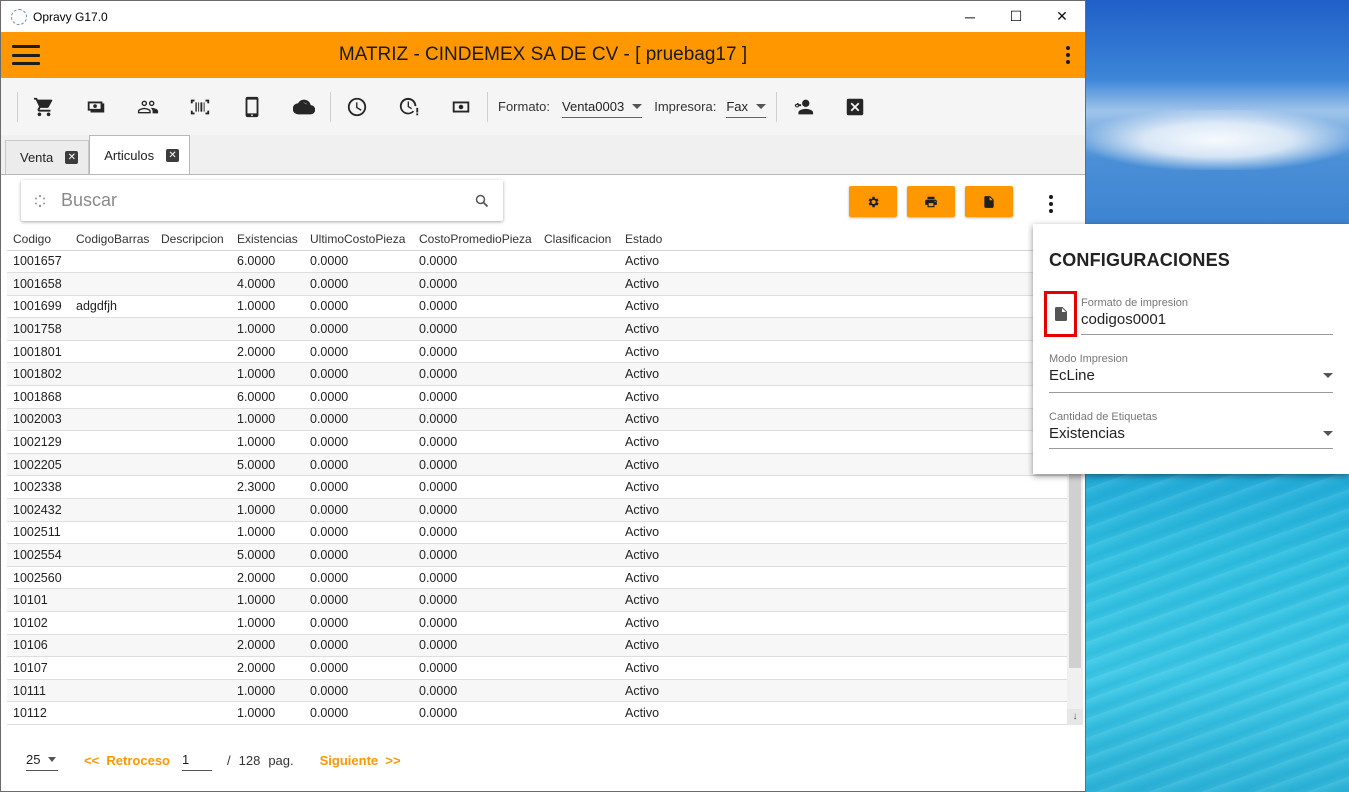 Image resolution: width=1349 pixels, height=792 pixels. What do you see at coordinates (409, 107) in the screenshot?
I see `clock-alert-icon` at bounding box center [409, 107].